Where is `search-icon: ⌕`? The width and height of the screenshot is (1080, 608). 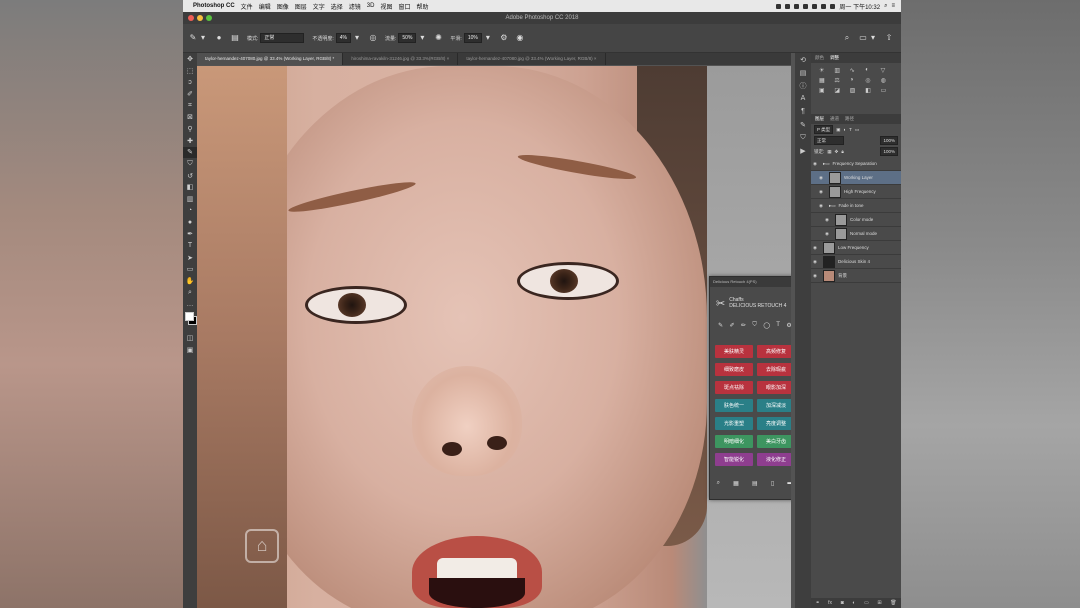
search-icon: ⌕ is located at coordinates (718, 483).